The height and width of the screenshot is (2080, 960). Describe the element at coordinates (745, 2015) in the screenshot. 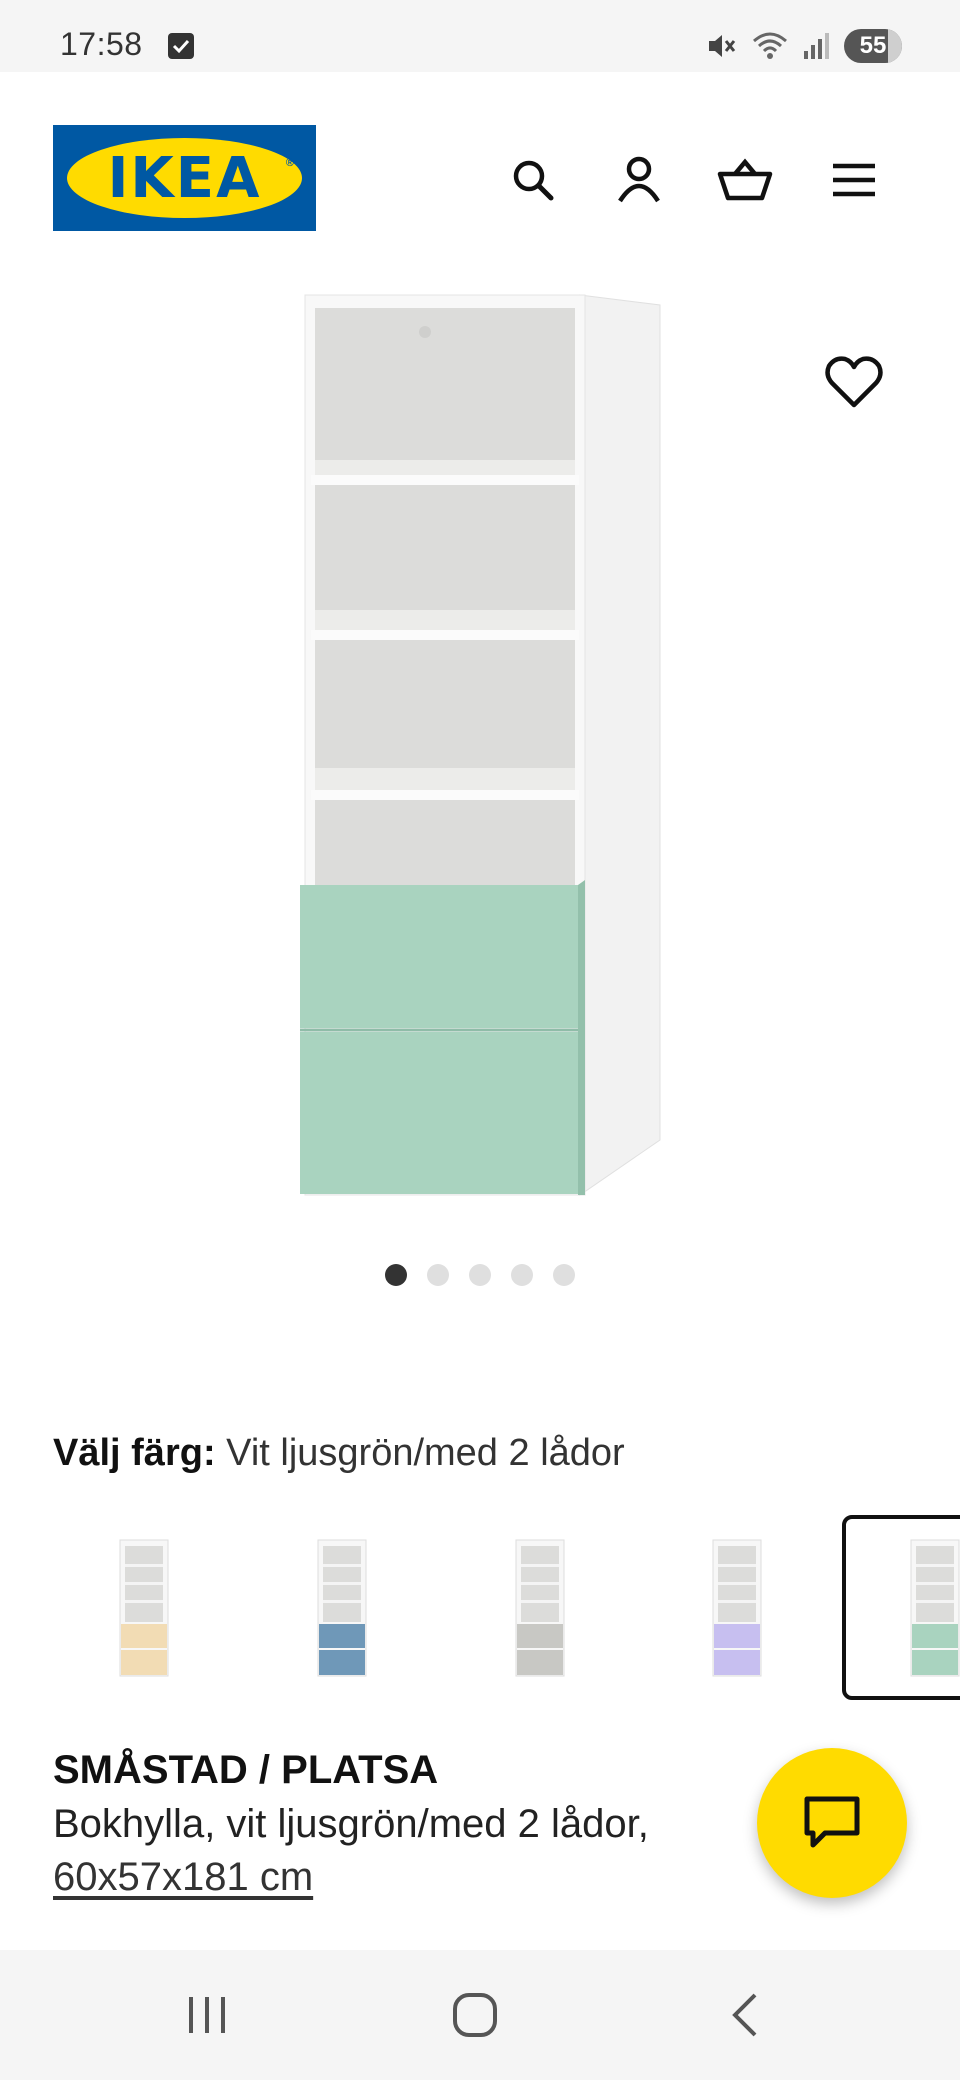

I see `back-icon` at that location.